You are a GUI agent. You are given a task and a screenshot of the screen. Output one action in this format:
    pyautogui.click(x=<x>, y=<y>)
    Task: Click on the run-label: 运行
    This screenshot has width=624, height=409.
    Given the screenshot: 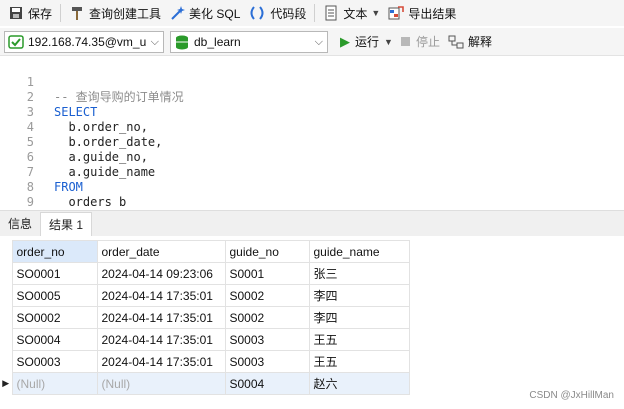 What is the action you would take?
    pyautogui.click(x=367, y=42)
    